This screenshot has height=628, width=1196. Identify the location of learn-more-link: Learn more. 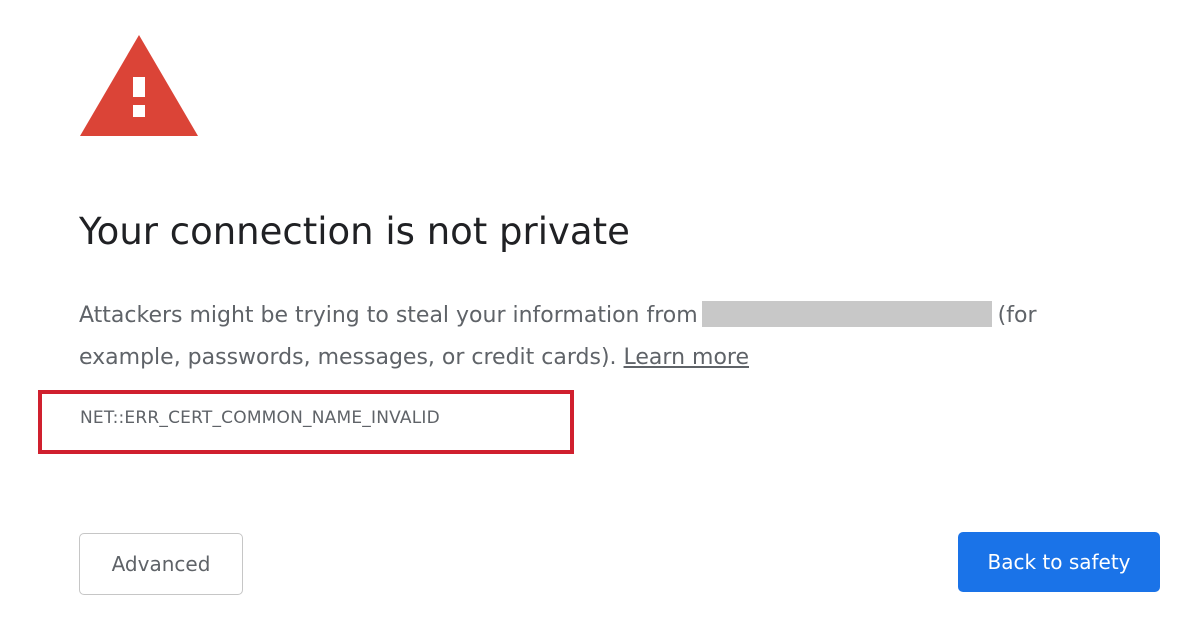
(686, 357).